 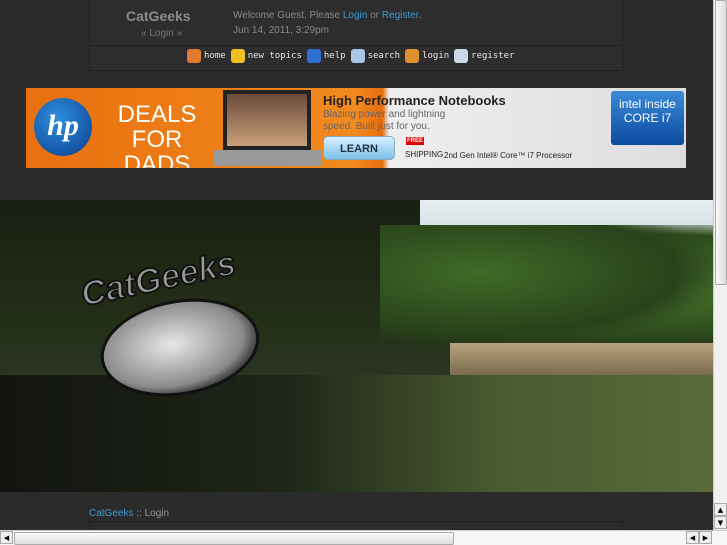 I want to click on nav-search: search, so click(x=375, y=56).